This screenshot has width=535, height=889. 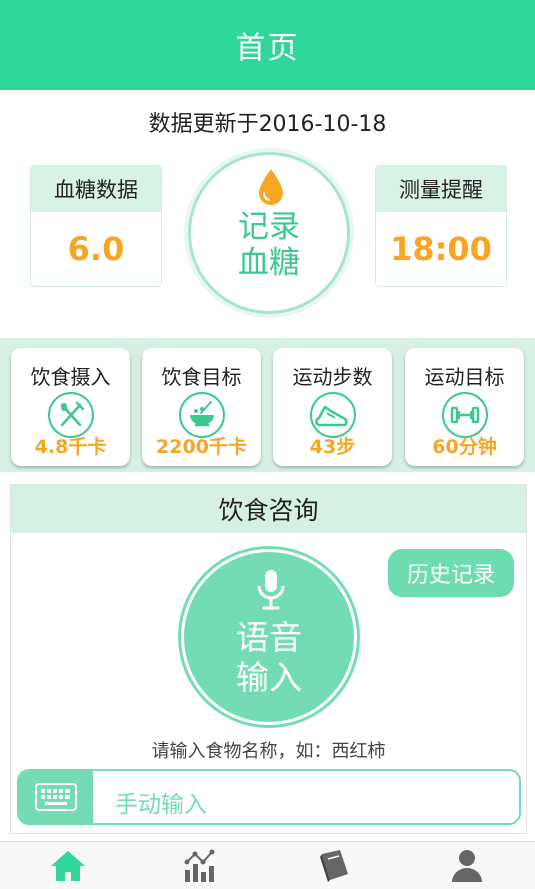 I want to click on glucose-card-value: 6.0, so click(x=96, y=249).